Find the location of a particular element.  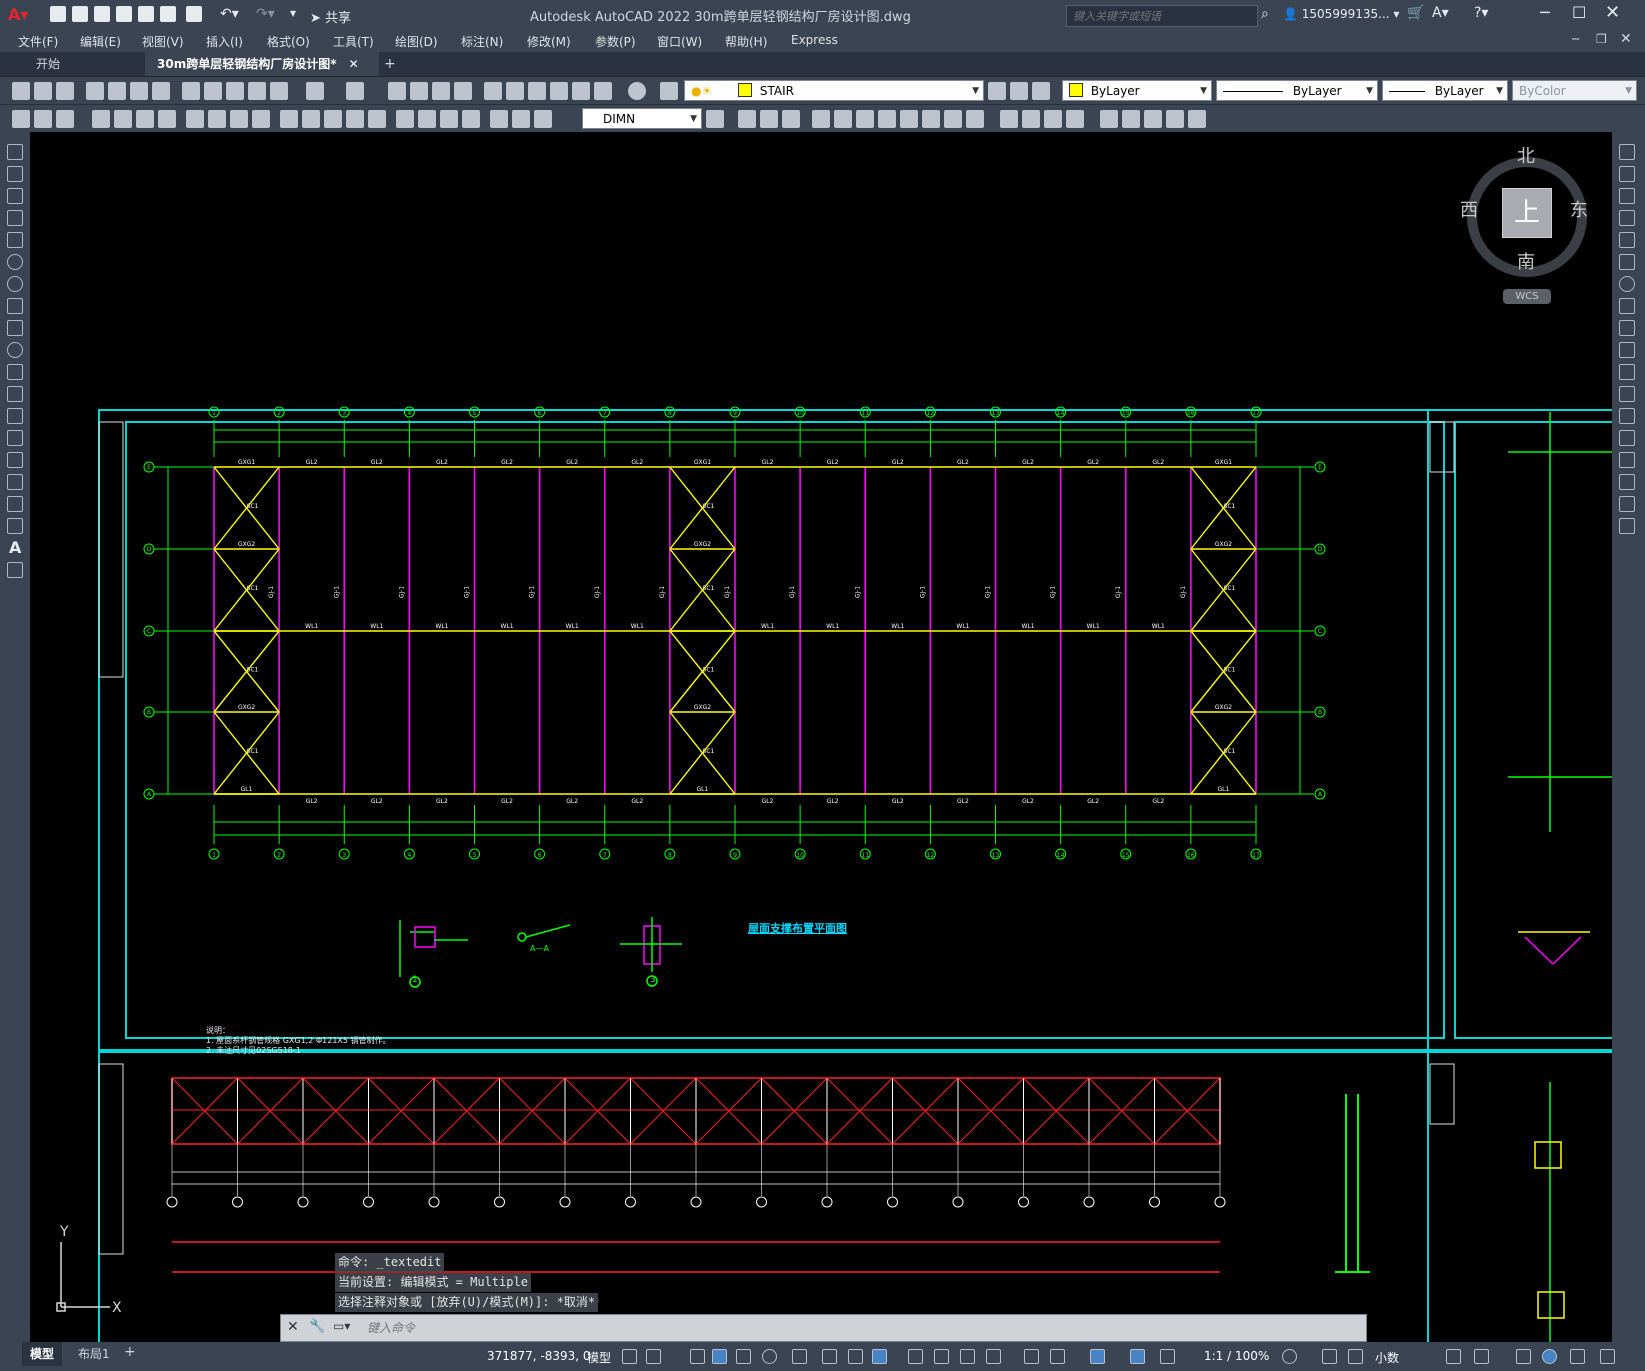

help-icon is located at coordinates (637, 91).